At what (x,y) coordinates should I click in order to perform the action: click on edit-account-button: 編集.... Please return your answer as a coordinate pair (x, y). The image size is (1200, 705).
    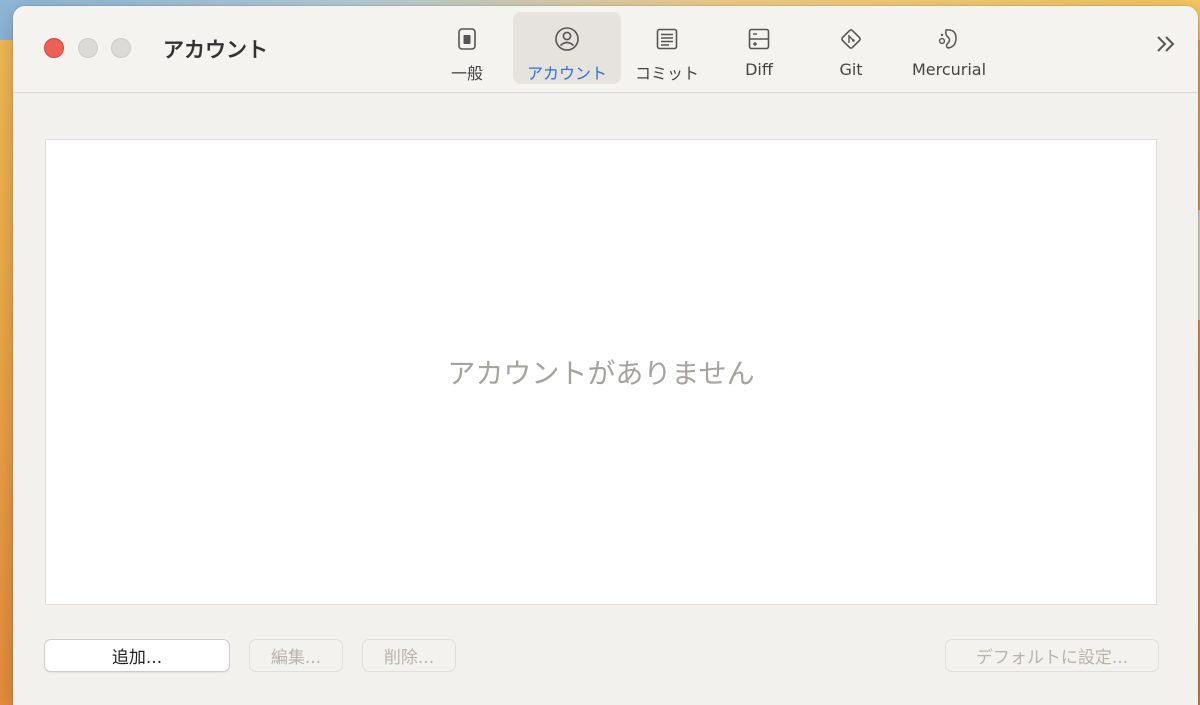
    Looking at the image, I should click on (296, 655).